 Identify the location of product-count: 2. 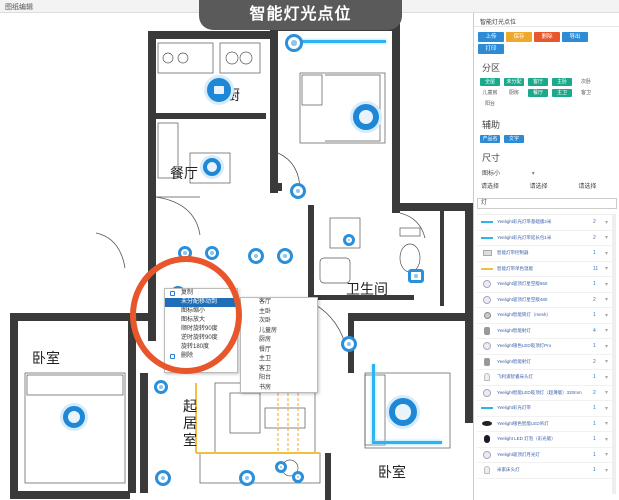
(594, 299).